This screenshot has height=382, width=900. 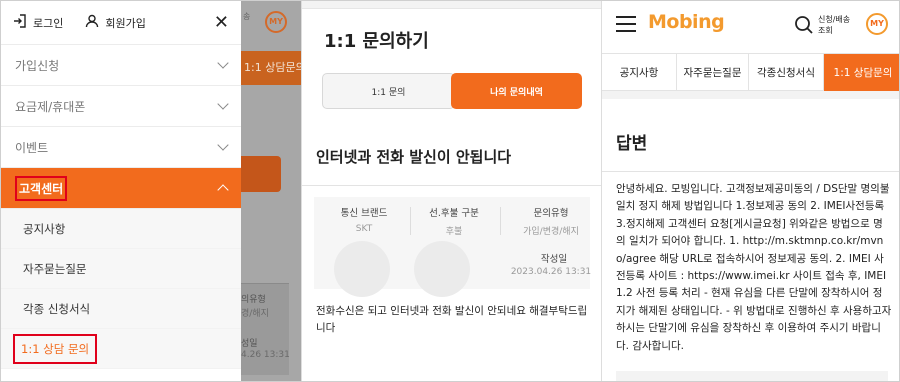 I want to click on background-consult-tab: 1:1 상담문의, so click(x=271, y=68).